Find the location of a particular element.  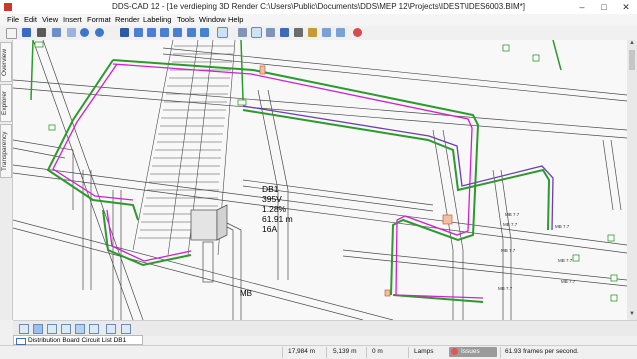

new-file-icon is located at coordinates (11, 33).